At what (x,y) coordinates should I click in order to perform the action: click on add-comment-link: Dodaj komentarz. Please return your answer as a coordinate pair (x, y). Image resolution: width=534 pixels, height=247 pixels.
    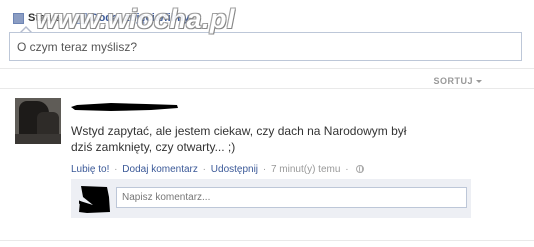
    Looking at the image, I should click on (160, 169).